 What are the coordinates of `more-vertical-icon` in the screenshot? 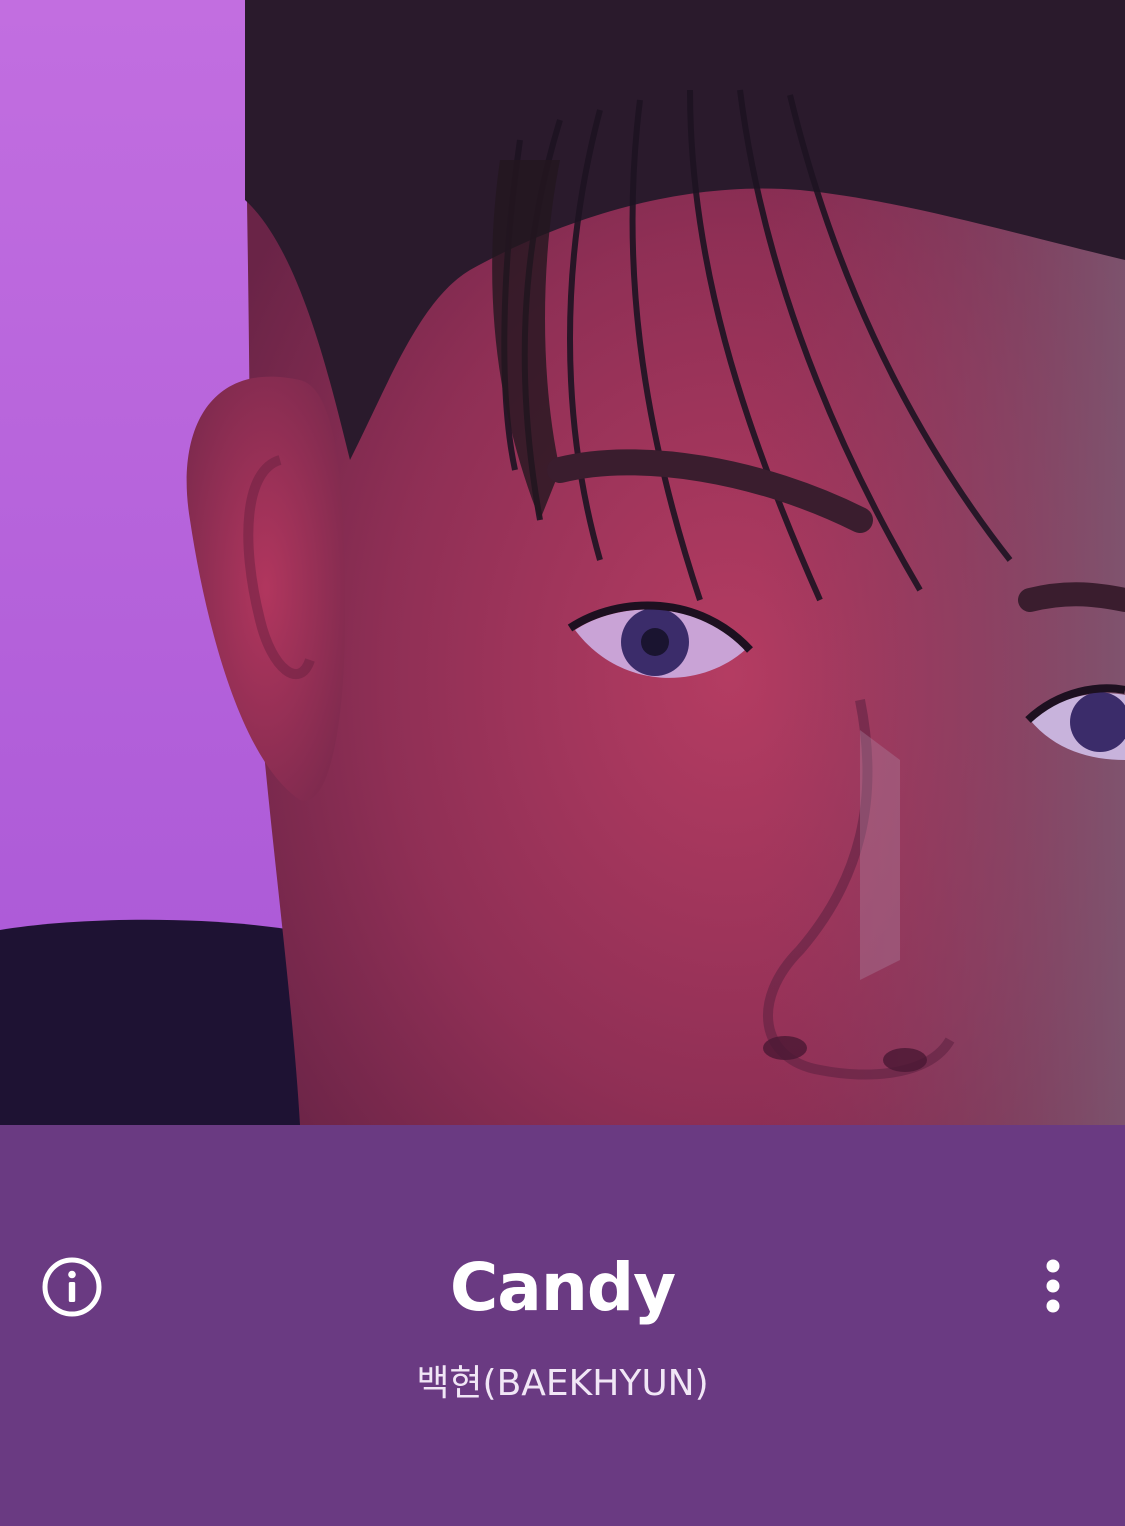 It's located at (1053, 1286).